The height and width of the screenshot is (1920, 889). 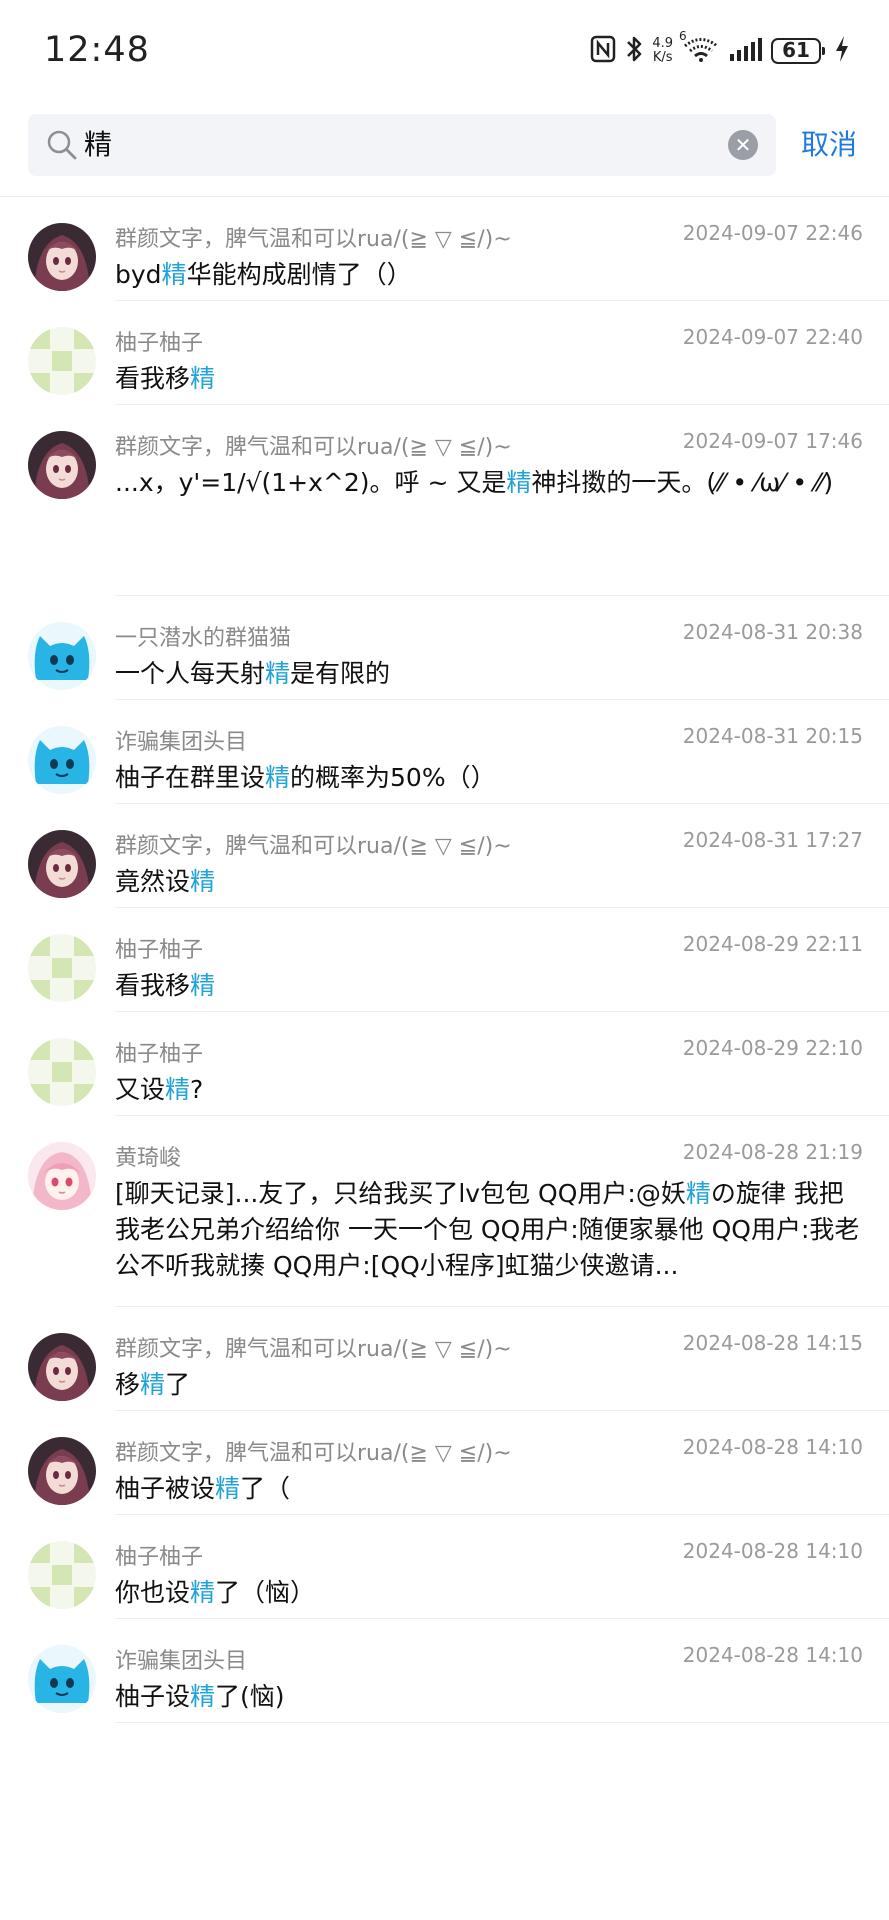 What do you see at coordinates (178, 1384) in the screenshot?
I see `message-text-after: 了` at bounding box center [178, 1384].